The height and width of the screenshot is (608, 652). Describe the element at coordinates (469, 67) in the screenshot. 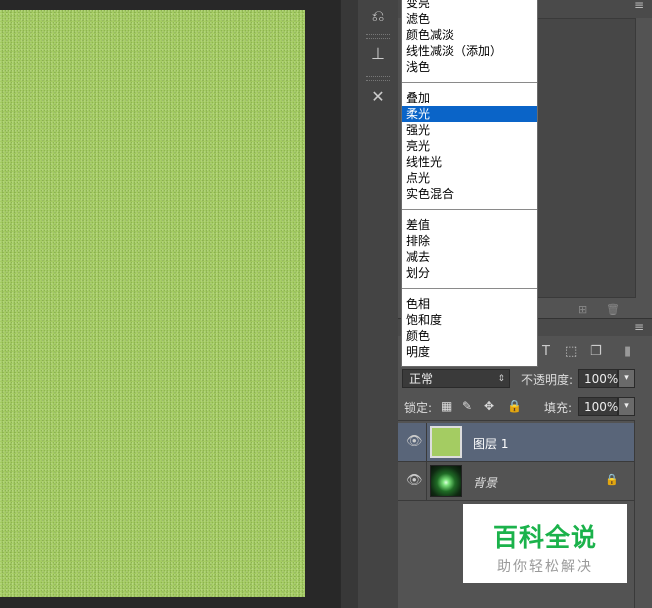

I see `blend-option: 浅色` at that location.